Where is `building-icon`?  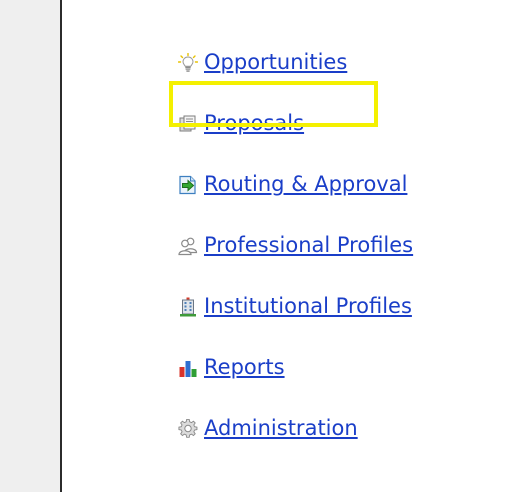 building-icon is located at coordinates (188, 306).